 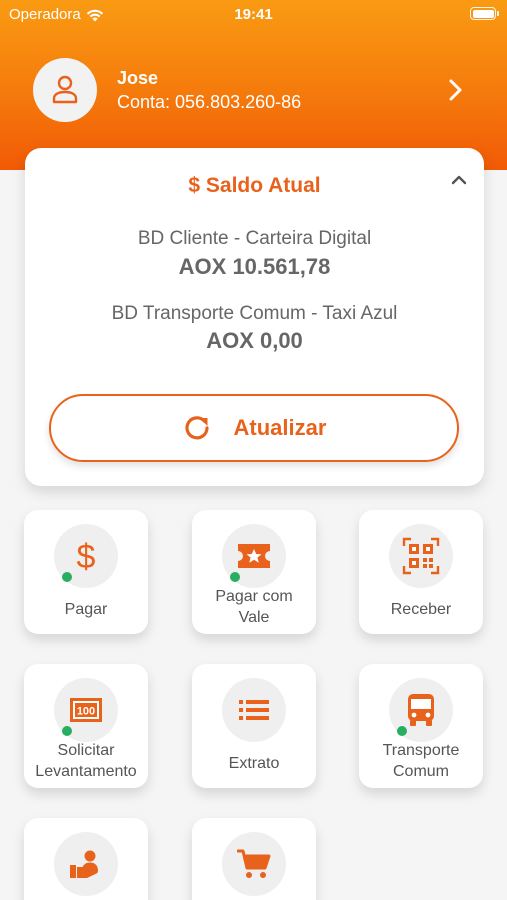 I want to click on refresh-button: Atualizar, so click(x=254, y=428).